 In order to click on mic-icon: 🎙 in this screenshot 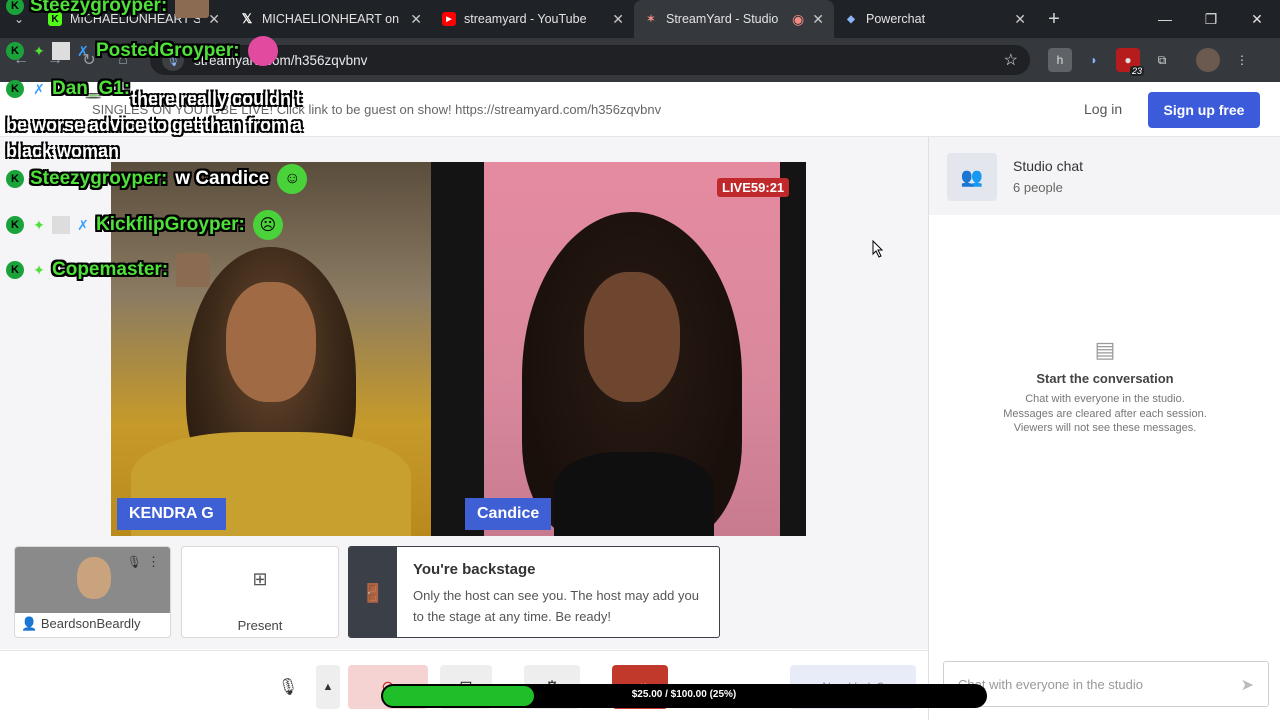, I will do `click(134, 562)`.